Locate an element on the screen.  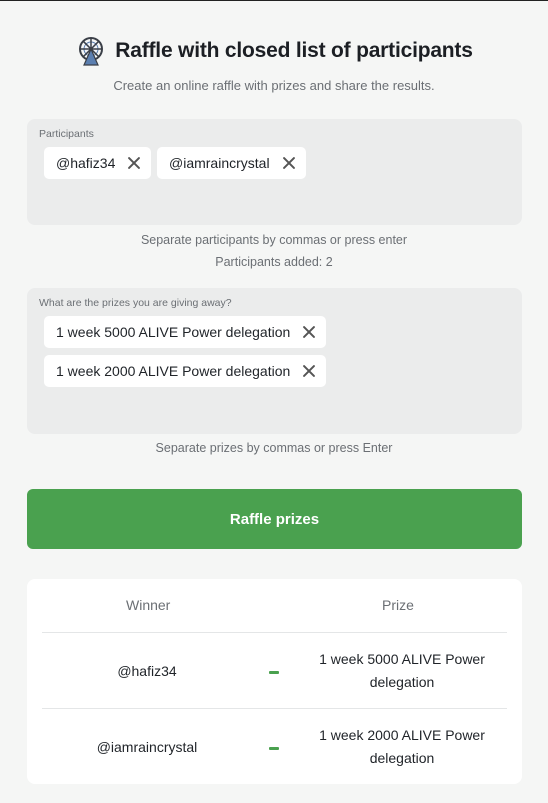
participant-chip-label: @iamraincrystal is located at coordinates (219, 163).